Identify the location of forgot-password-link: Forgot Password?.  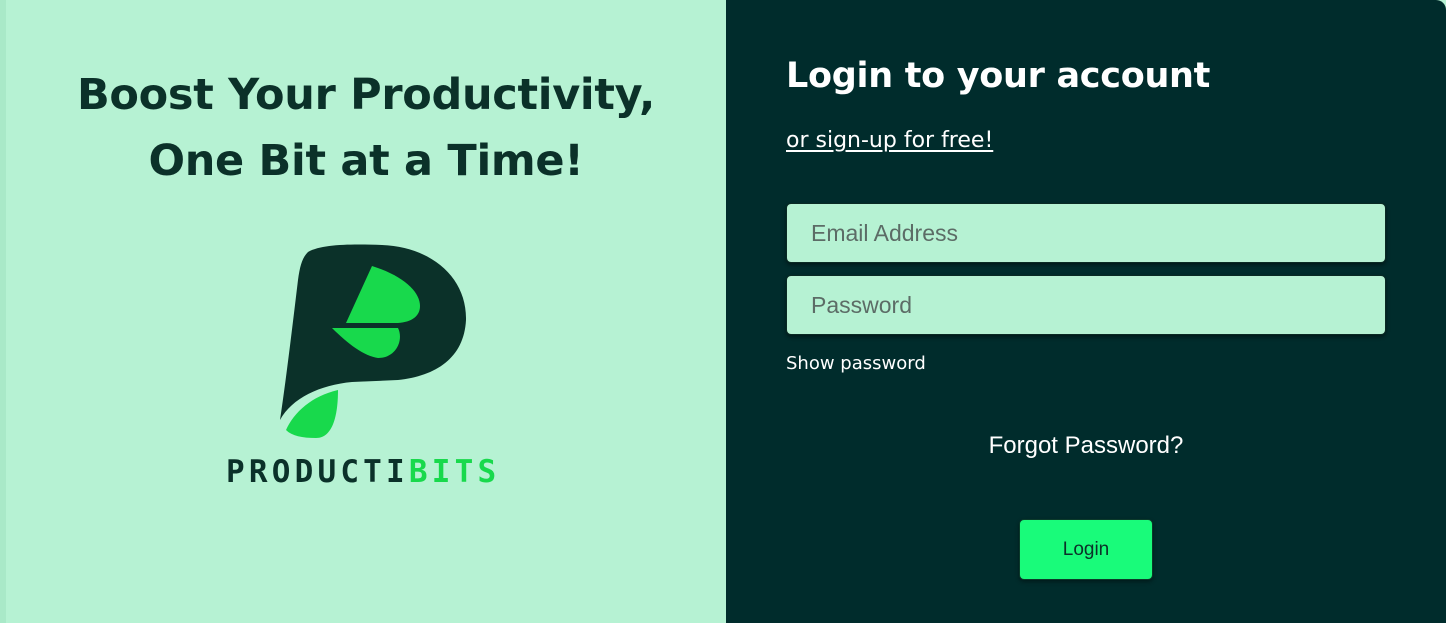
(1086, 446).